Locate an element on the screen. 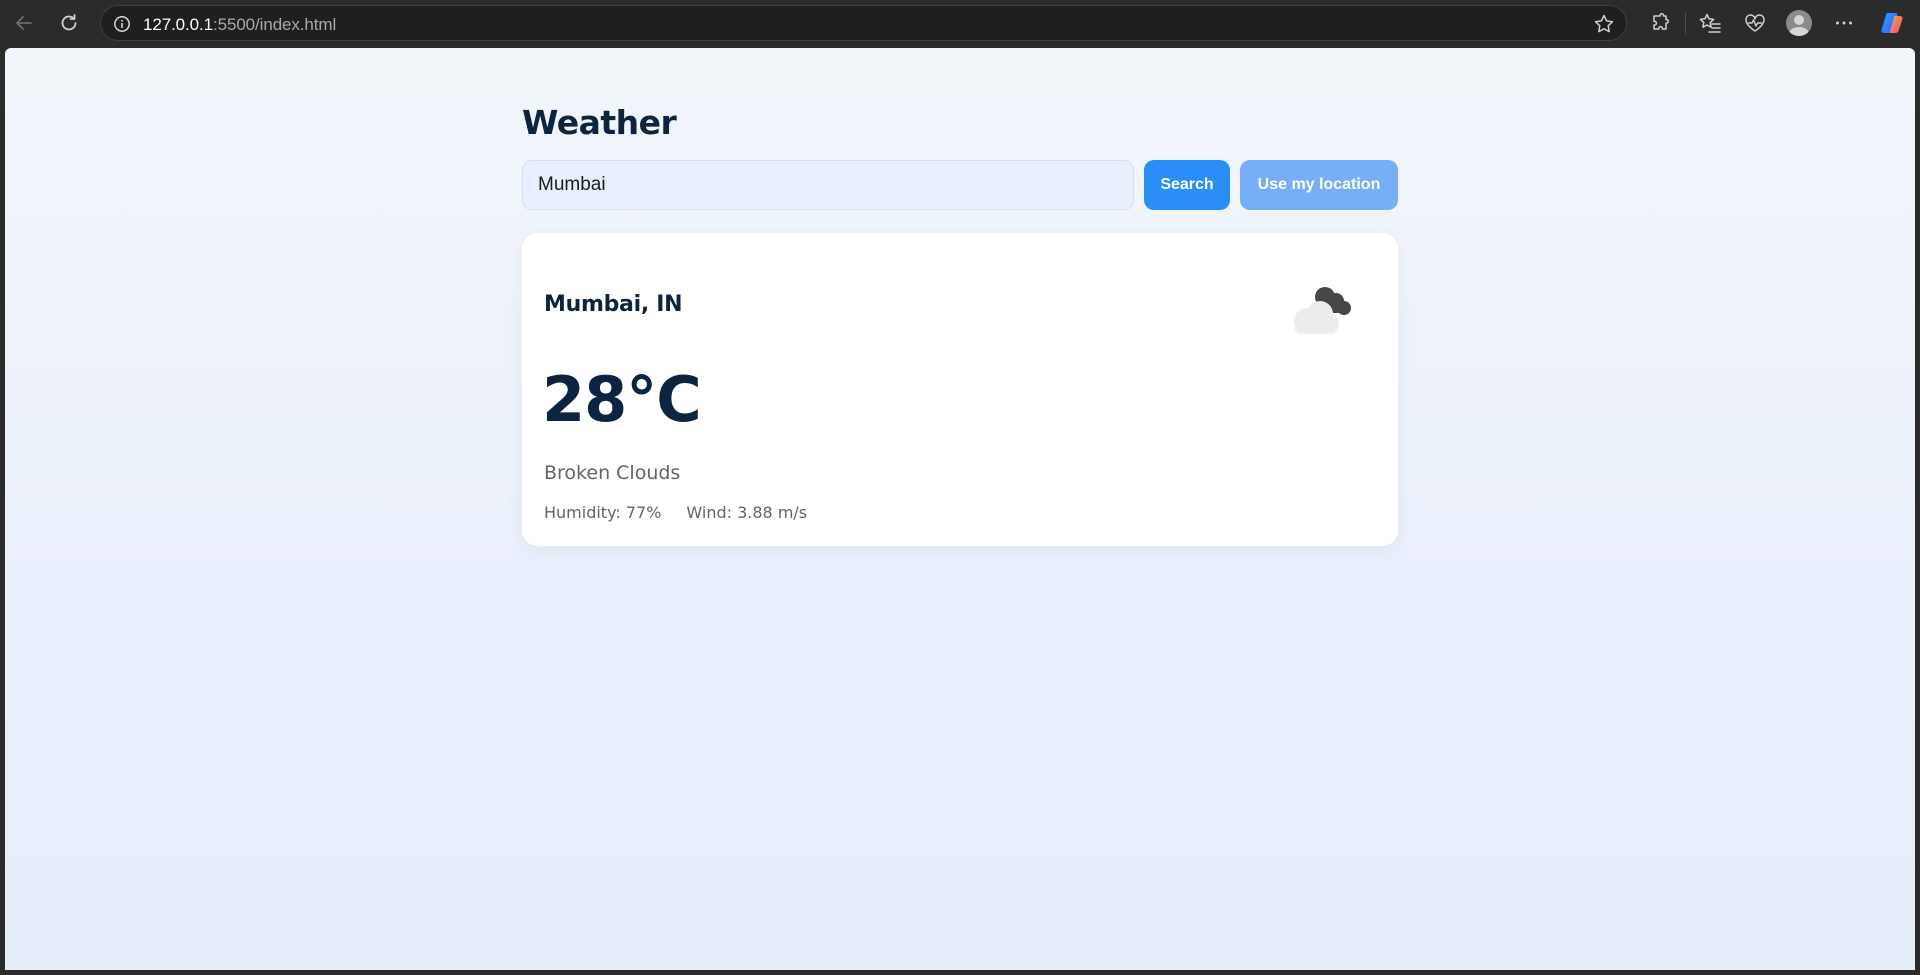 The image size is (1920, 975). reload-icon is located at coordinates (69, 22).